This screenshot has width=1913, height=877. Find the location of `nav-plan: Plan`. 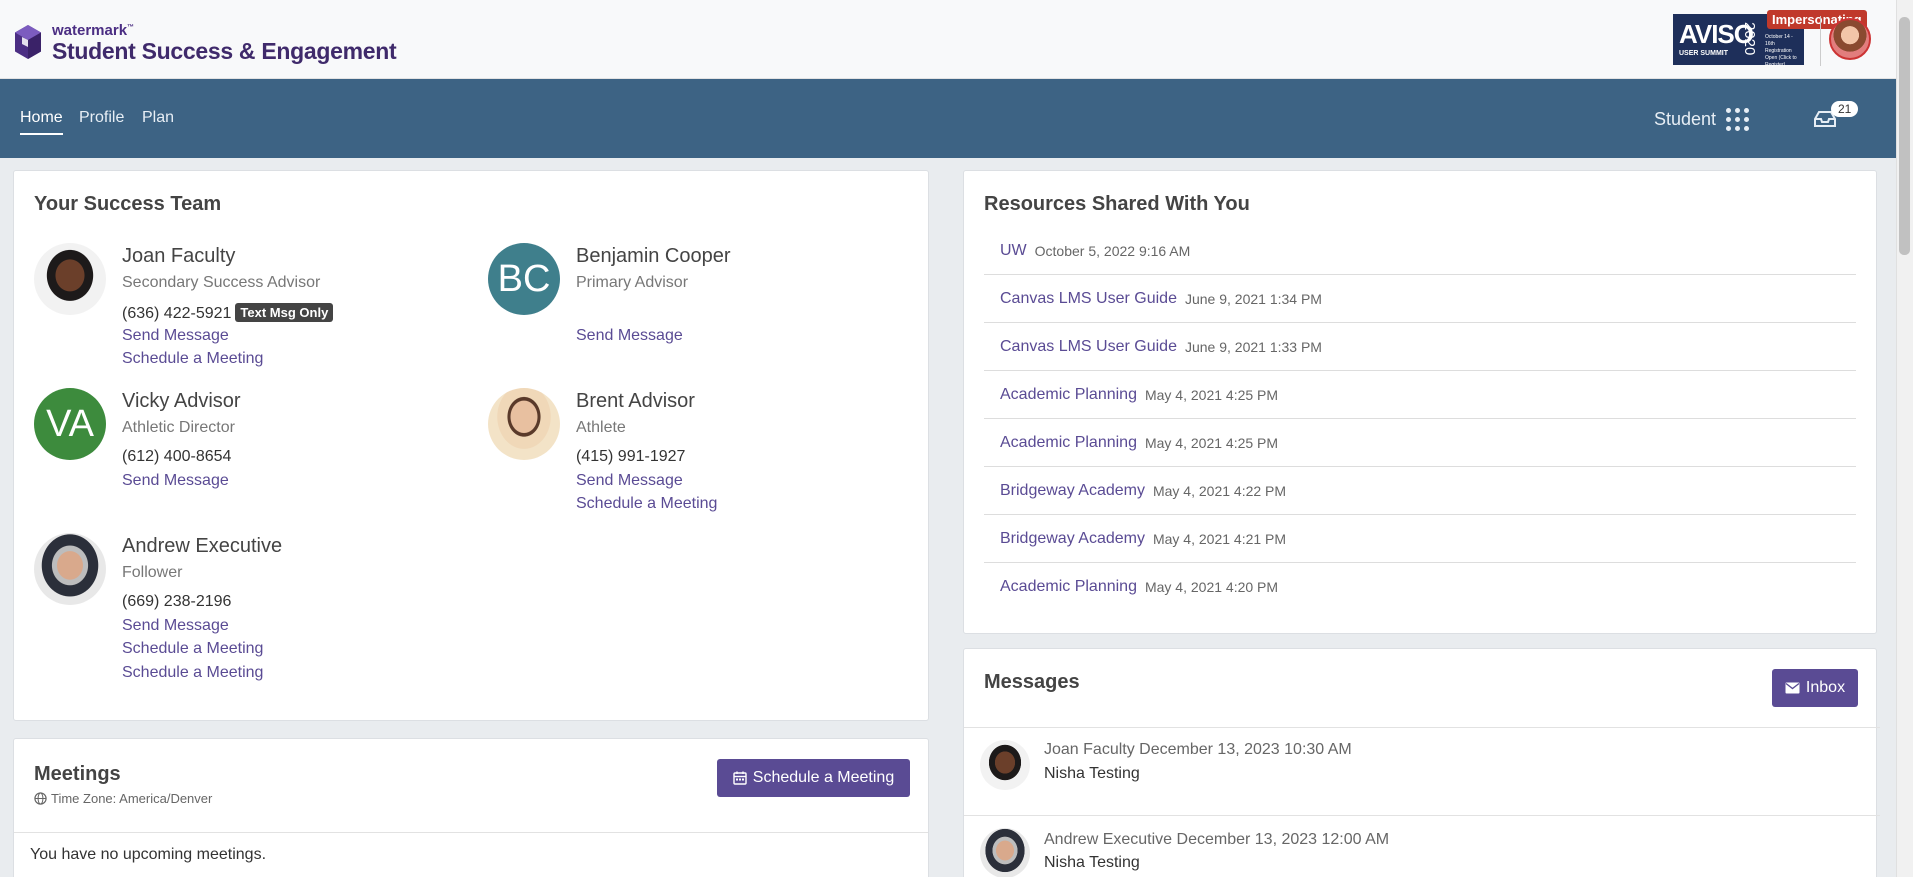

nav-plan: Plan is located at coordinates (158, 118).